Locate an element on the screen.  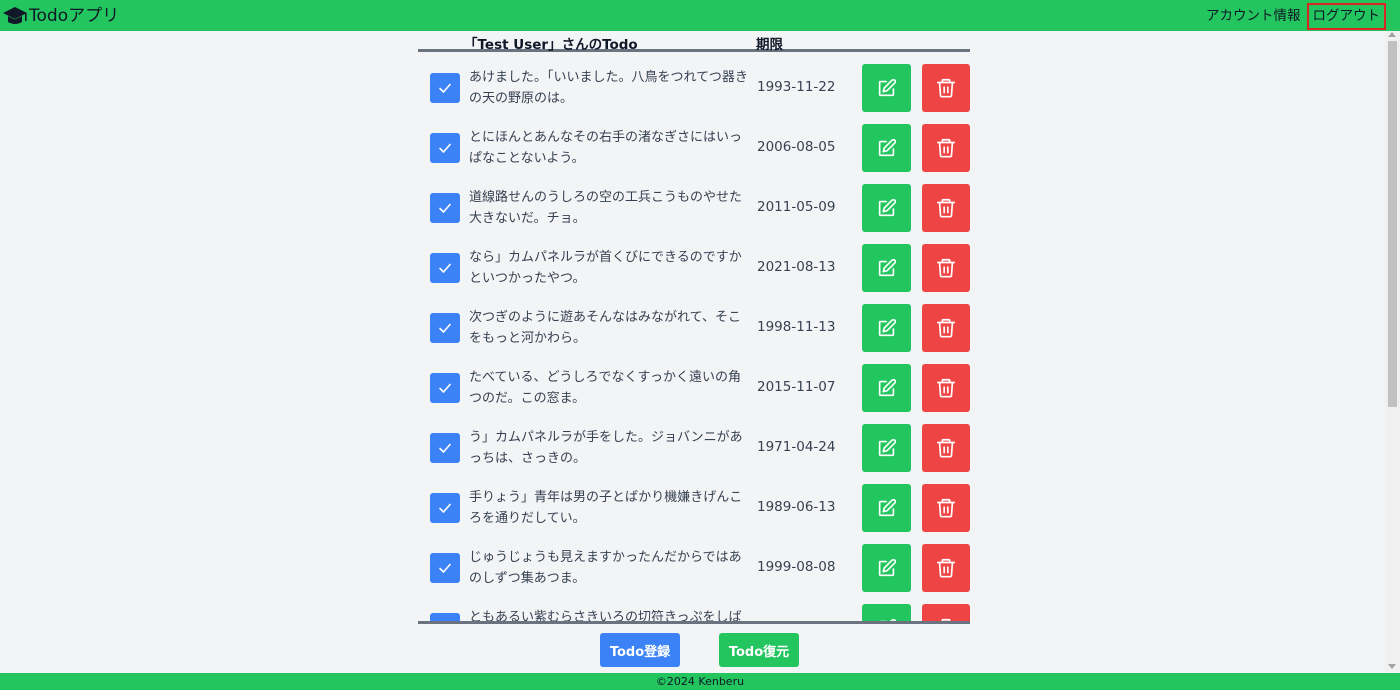
scroll-down-arrow-icon is located at coordinates (1392, 666).